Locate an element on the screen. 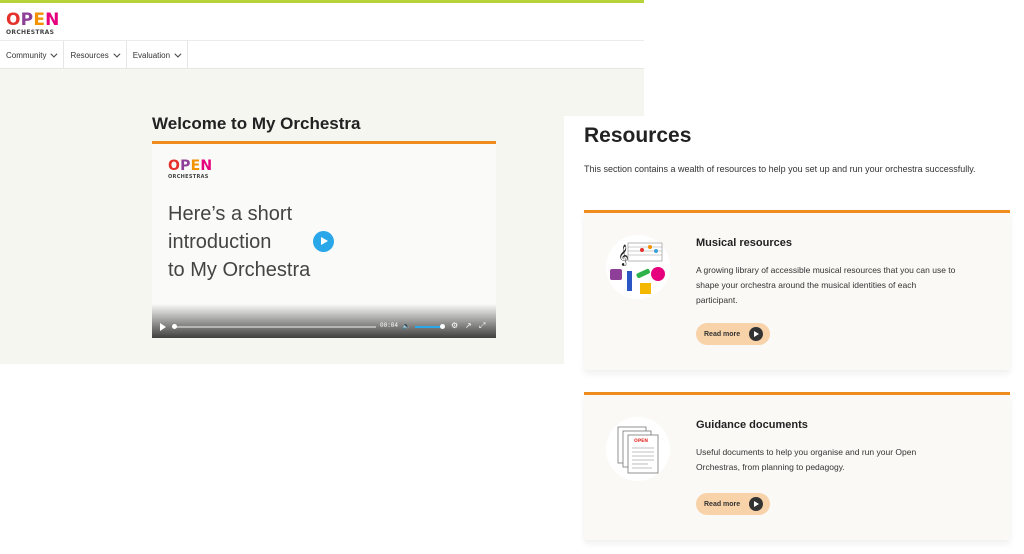 The image size is (1024, 554). documents-icon: OPEN is located at coordinates (638, 449).